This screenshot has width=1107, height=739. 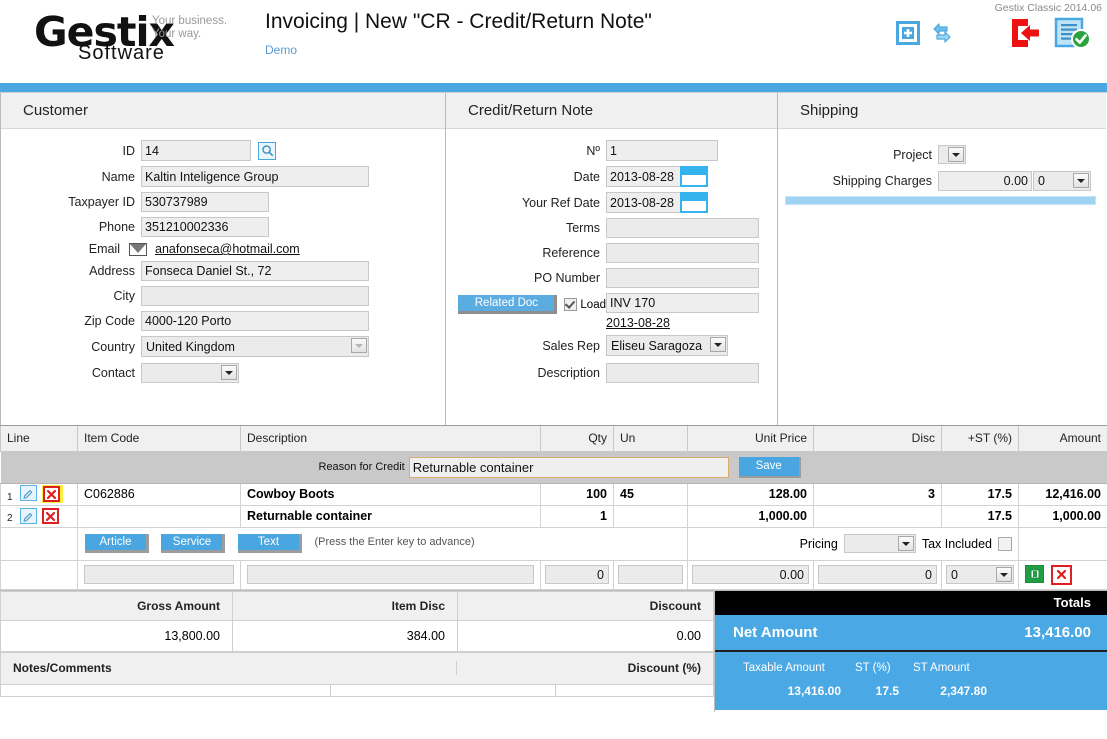 What do you see at coordinates (682, 278) in the screenshot?
I see `po-number-input` at bounding box center [682, 278].